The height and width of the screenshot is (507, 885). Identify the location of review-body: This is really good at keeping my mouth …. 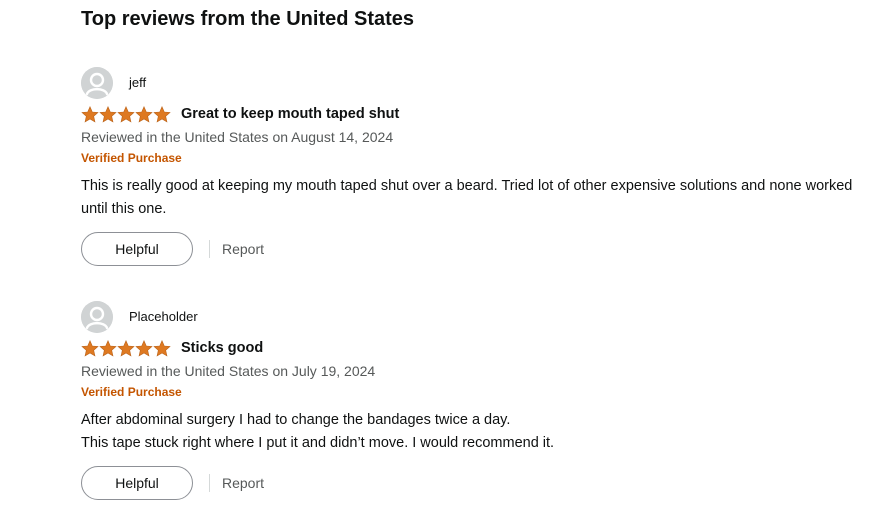
(476, 198).